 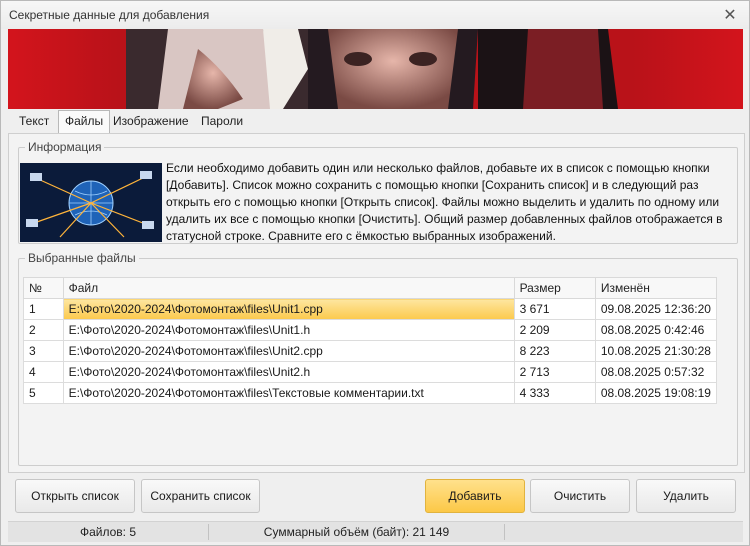 I want to click on close-icon: ✕, so click(x=730, y=15).